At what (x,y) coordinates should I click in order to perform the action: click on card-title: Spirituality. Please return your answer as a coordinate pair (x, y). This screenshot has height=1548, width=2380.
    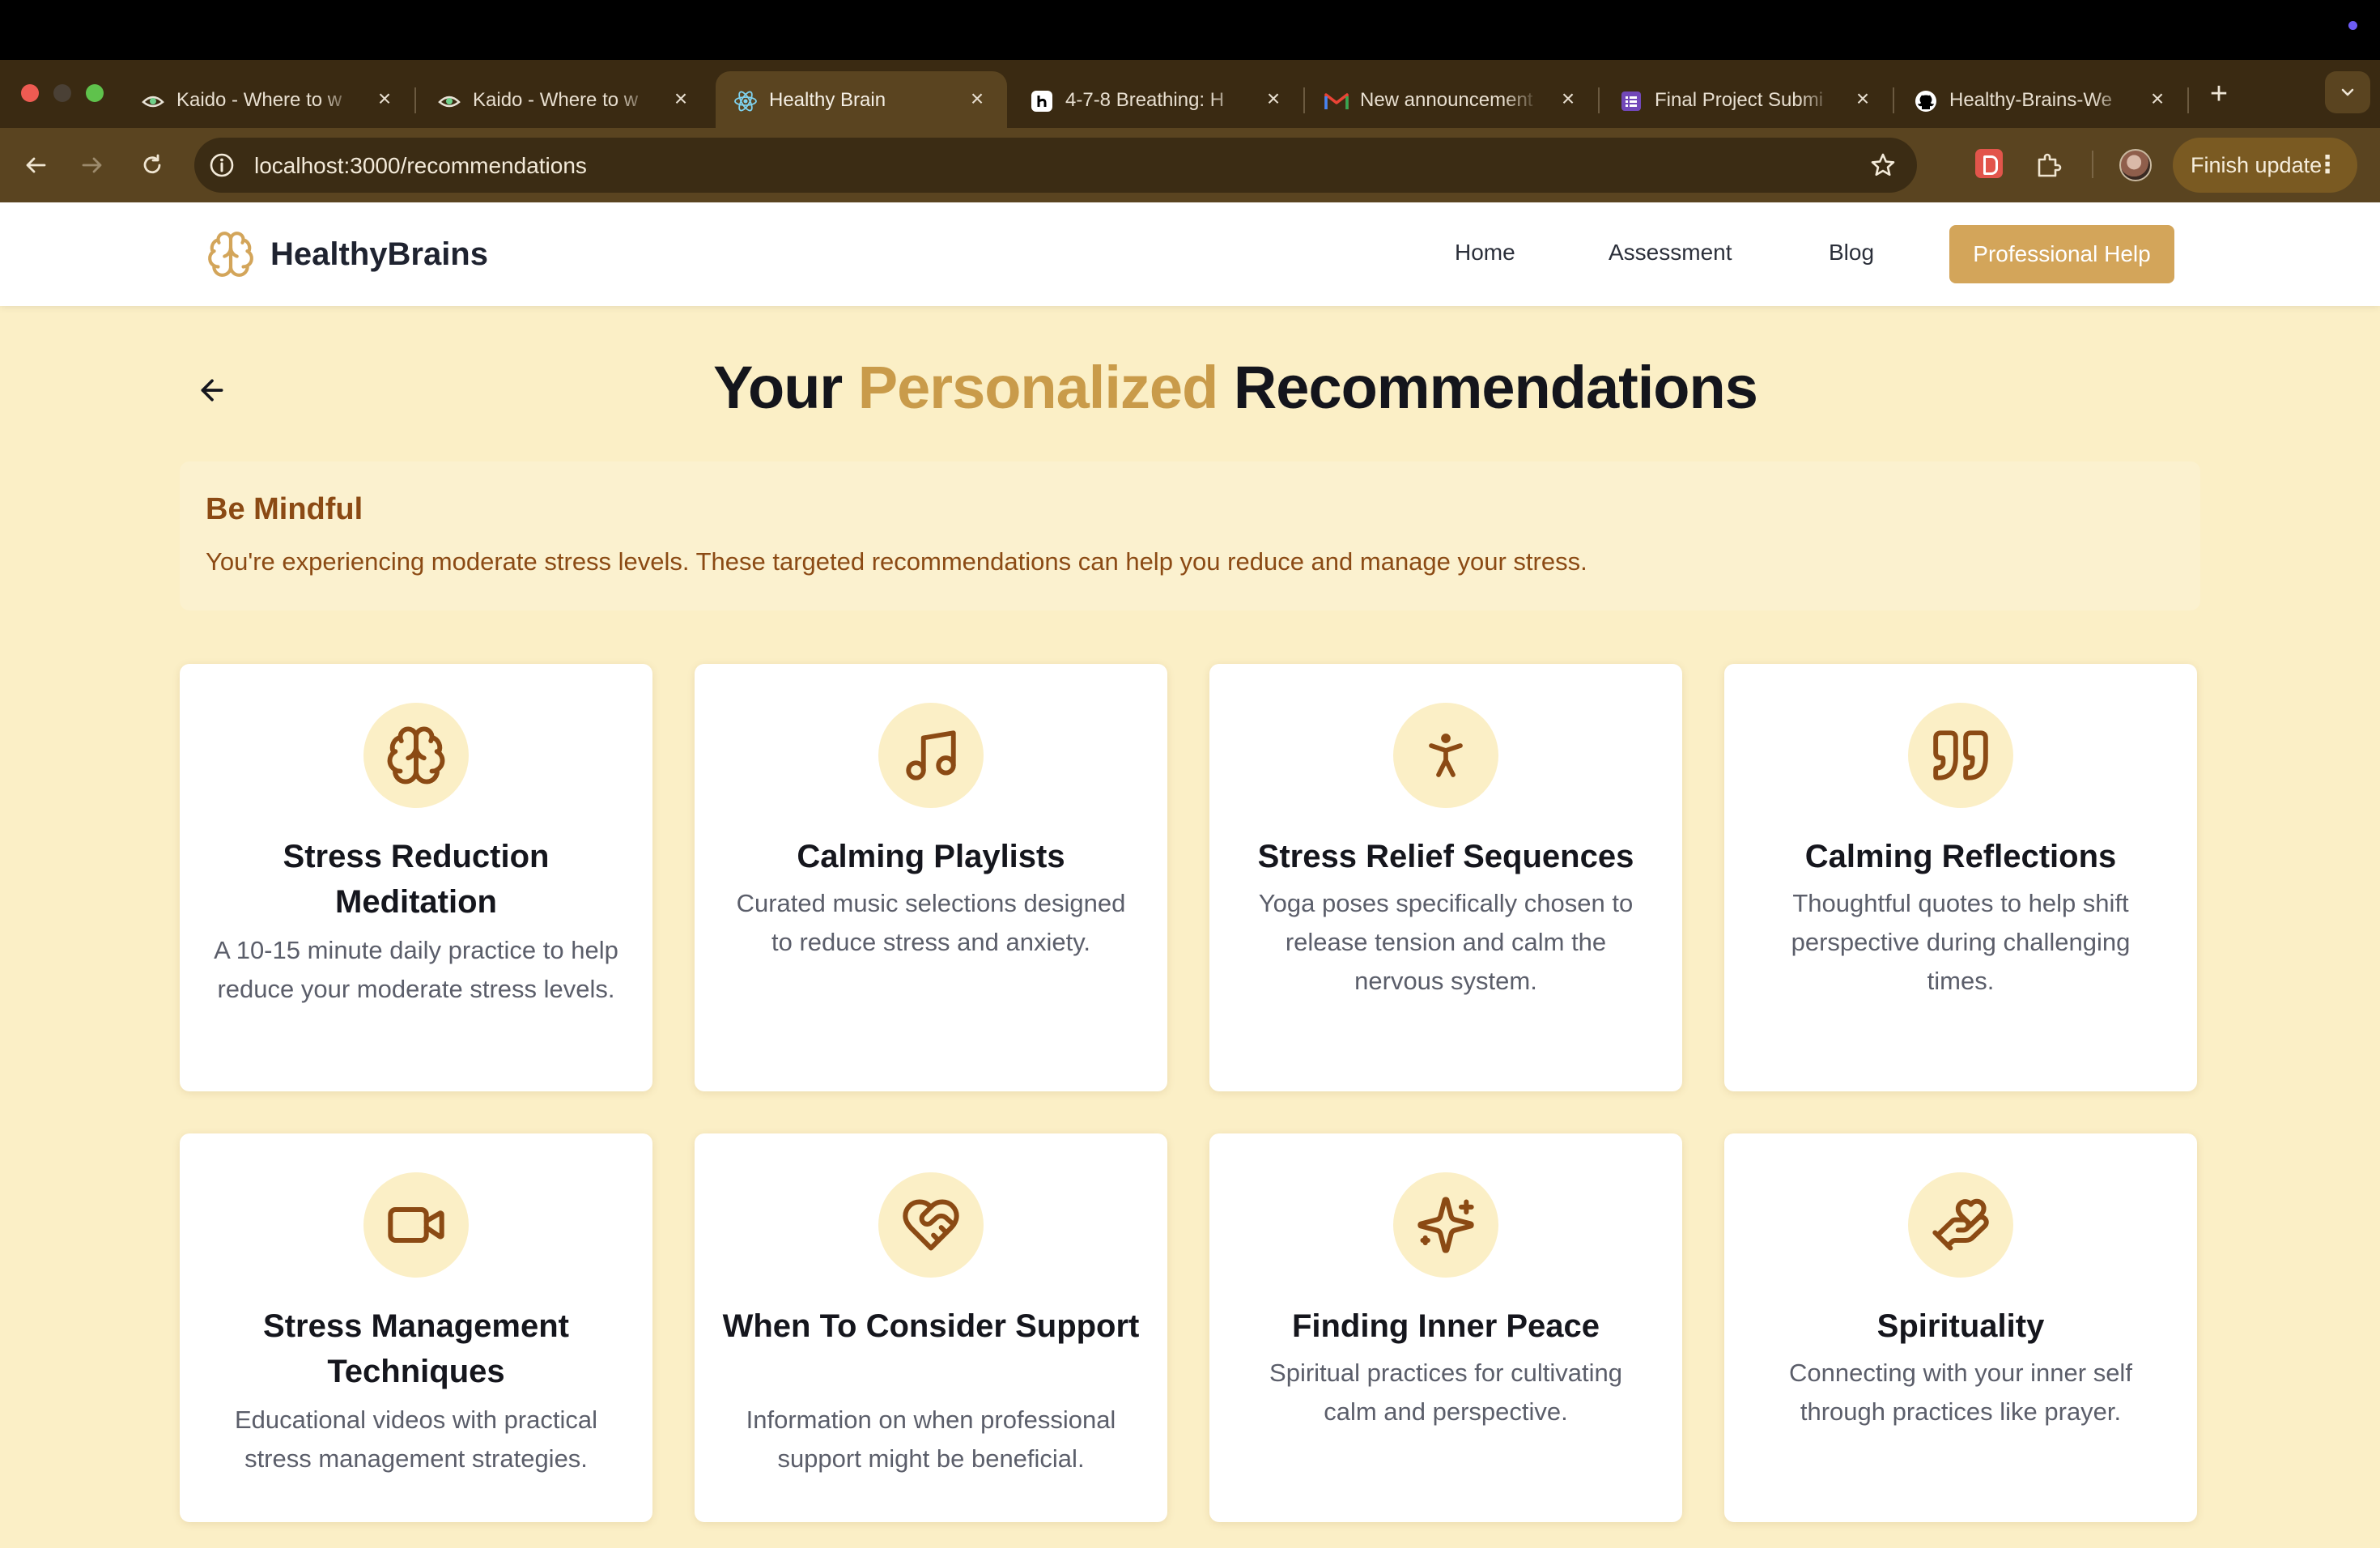
    Looking at the image, I should click on (1961, 1326).